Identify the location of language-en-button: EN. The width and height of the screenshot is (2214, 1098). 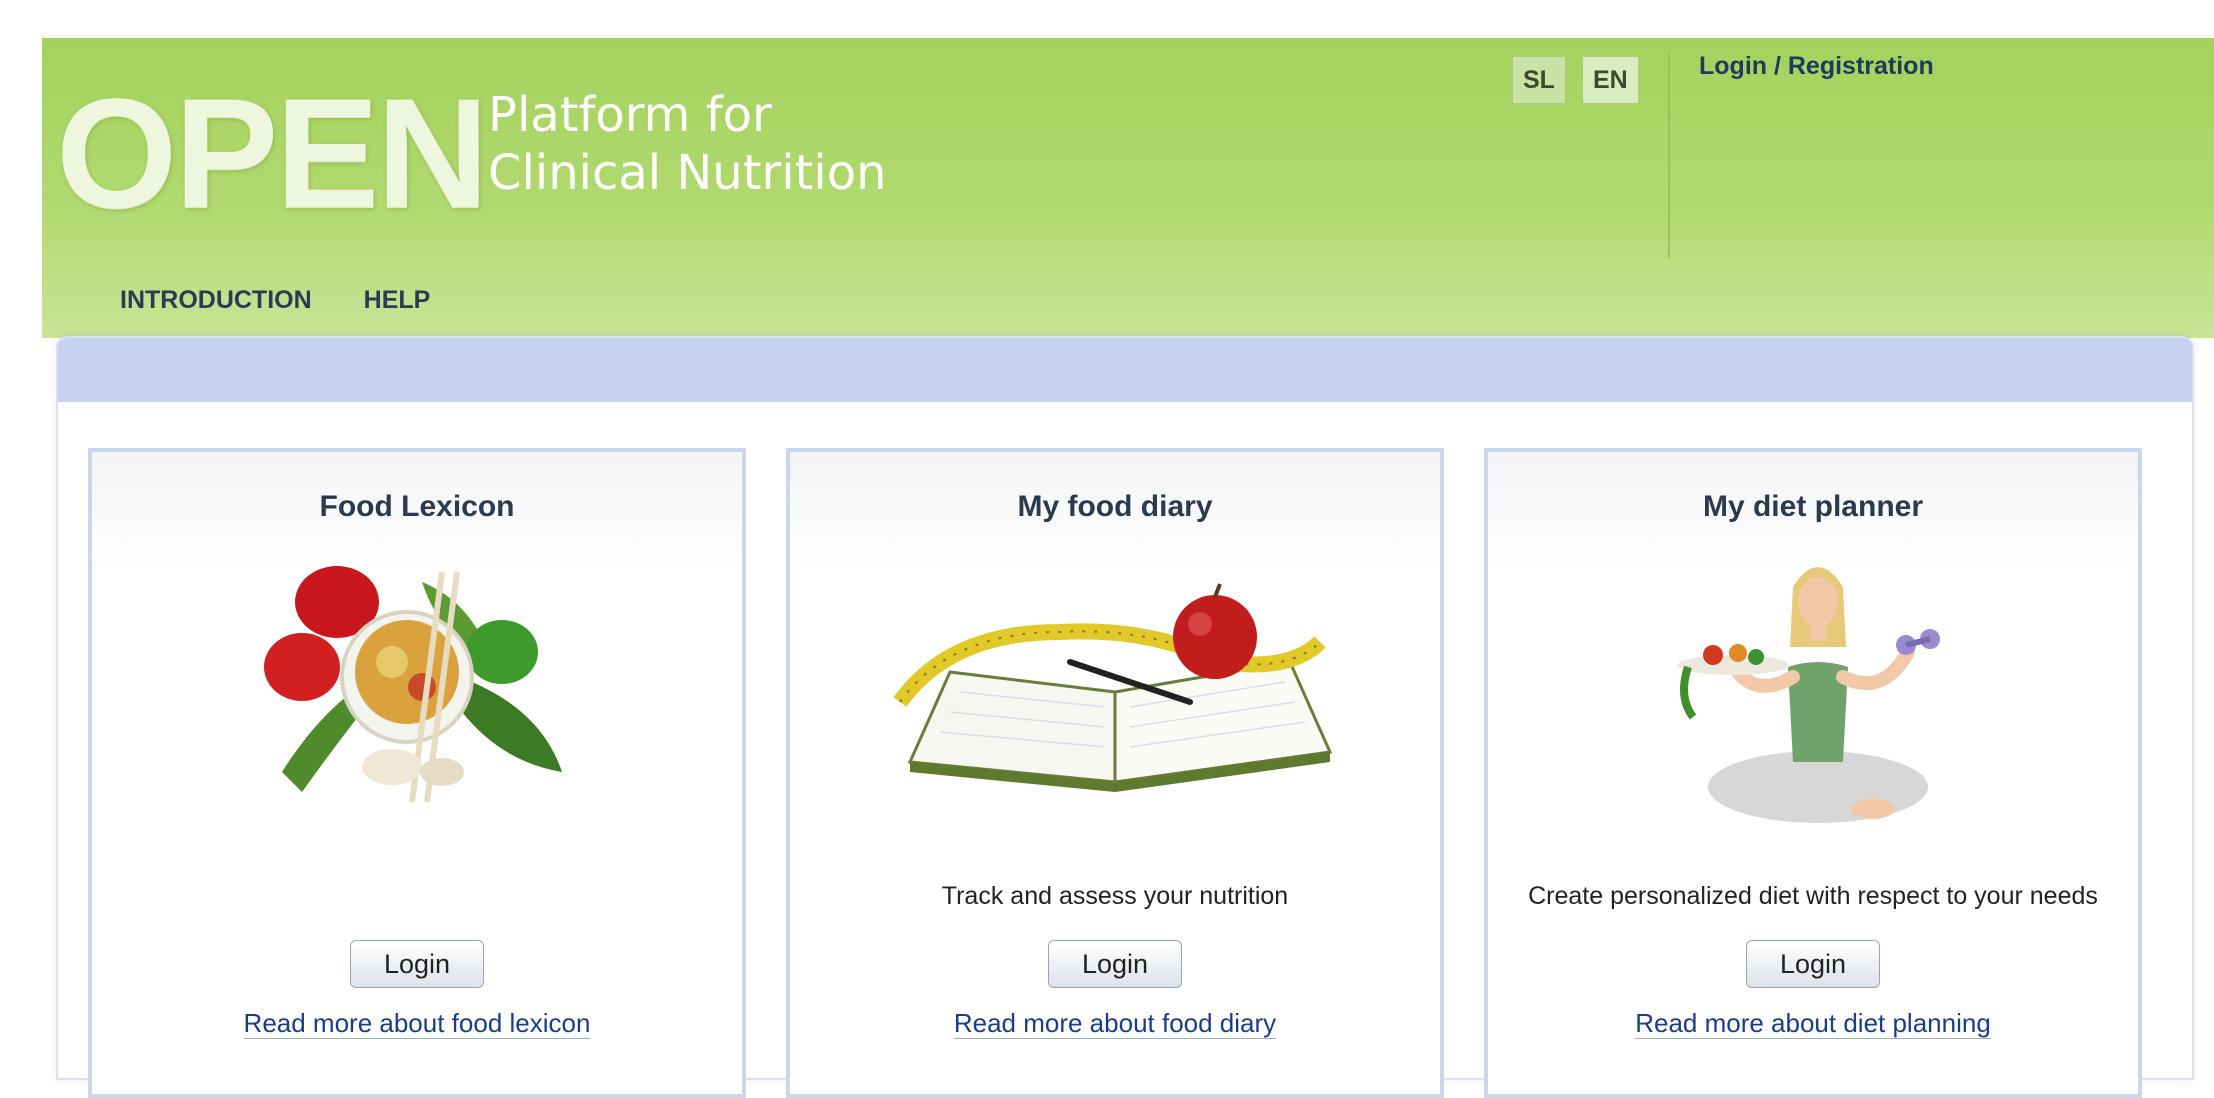
(1610, 80).